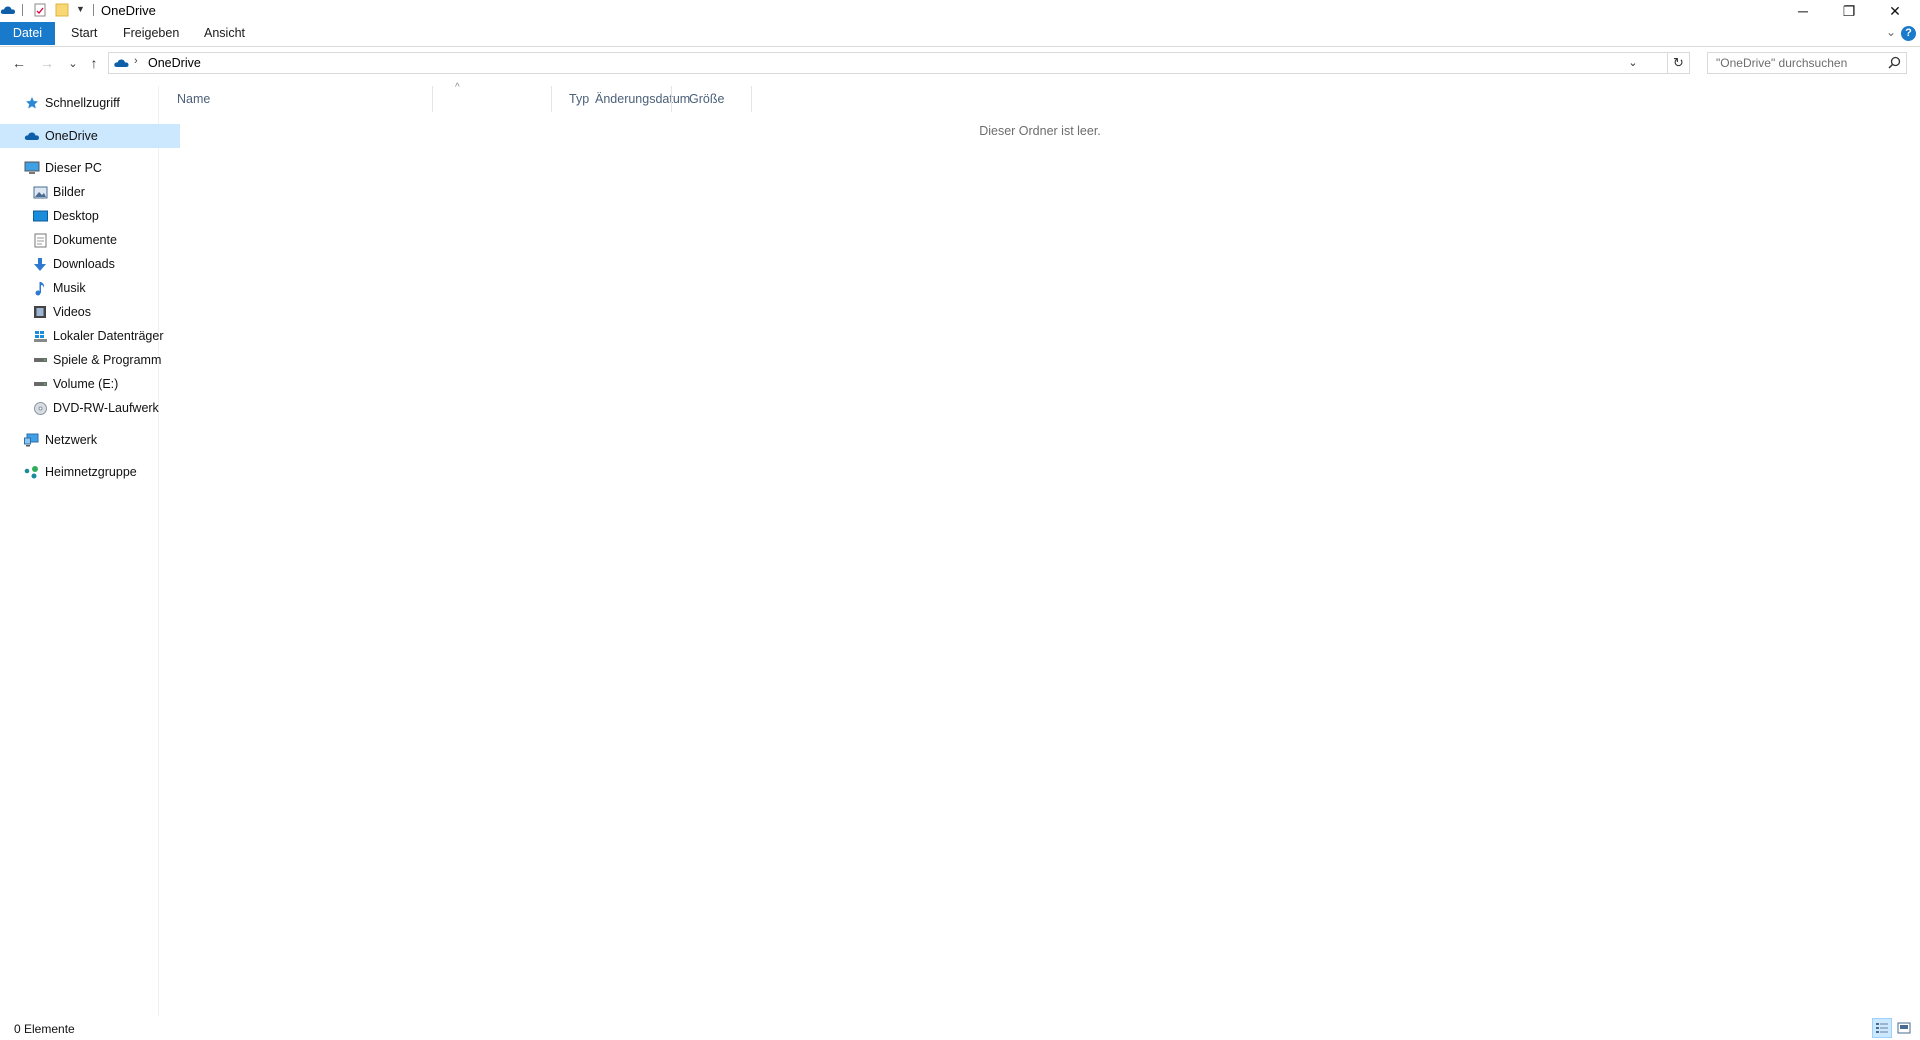 Image resolution: width=1920 pixels, height=1040 pixels. I want to click on column-divider, so click(751, 99).